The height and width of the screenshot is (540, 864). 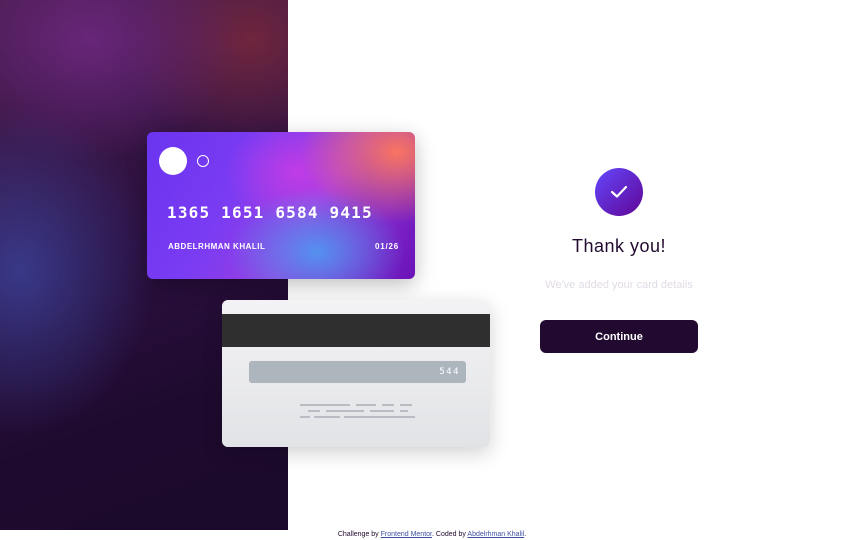 I want to click on card-added-message: We've added your card details, so click(x=619, y=285).